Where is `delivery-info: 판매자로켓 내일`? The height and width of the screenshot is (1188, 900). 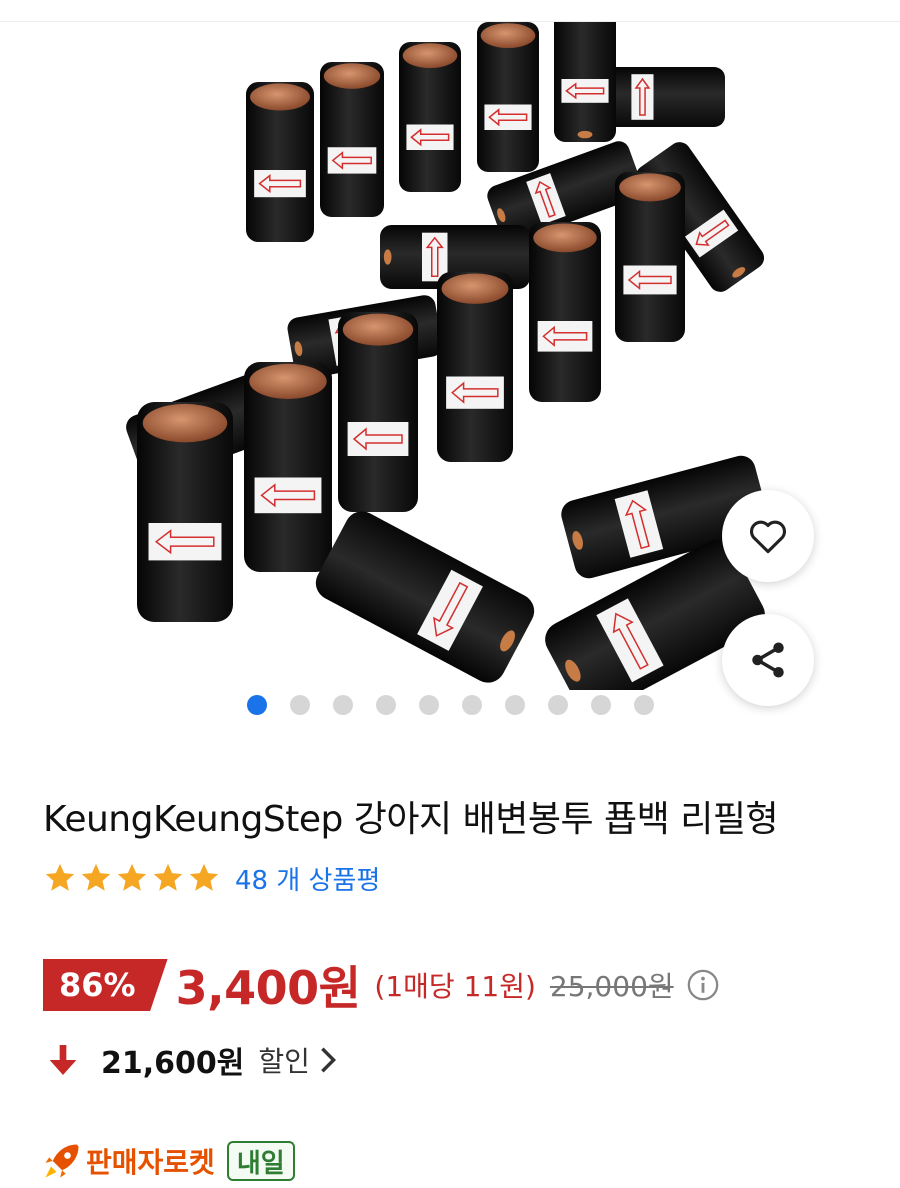 delivery-info: 판매자로켓 내일 is located at coordinates (167, 1161).